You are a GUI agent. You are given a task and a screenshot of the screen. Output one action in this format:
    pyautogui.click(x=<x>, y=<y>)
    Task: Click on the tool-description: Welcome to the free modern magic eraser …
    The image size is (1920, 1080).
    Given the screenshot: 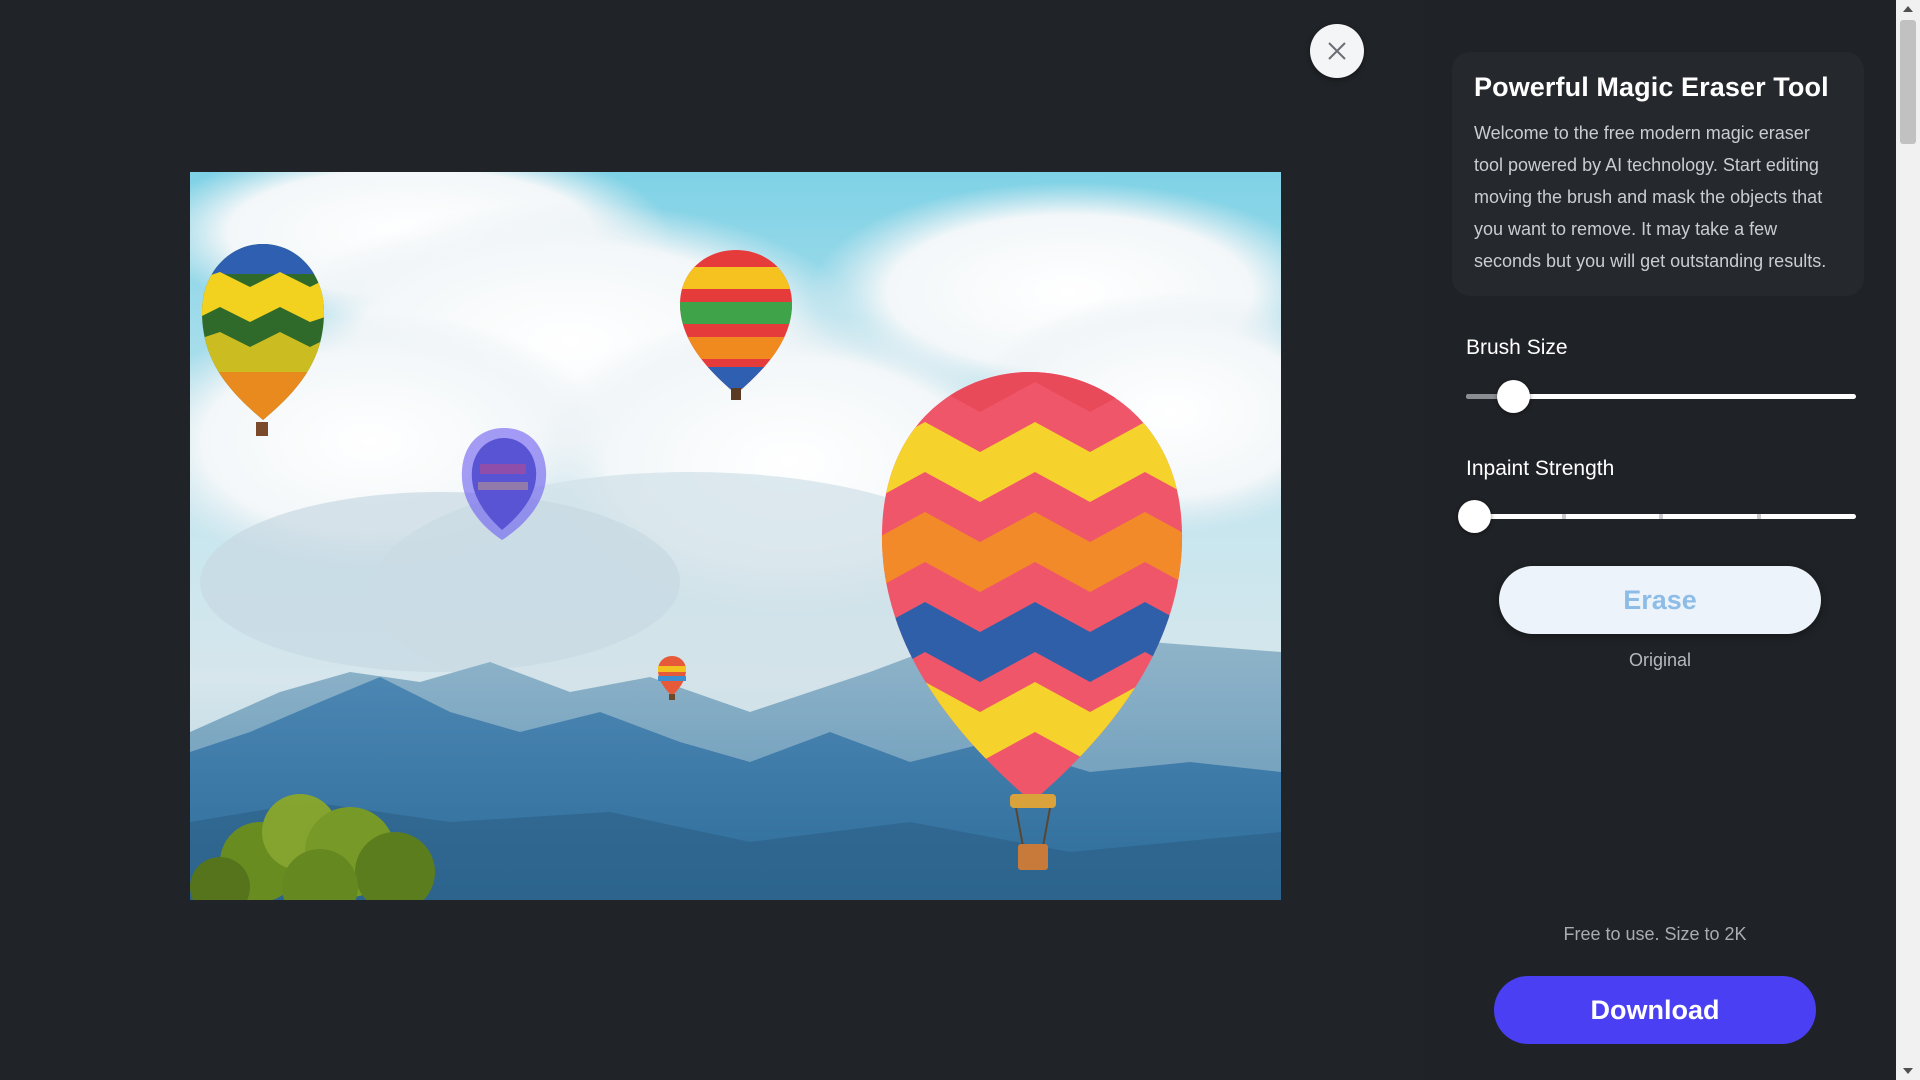 What is the action you would take?
    pyautogui.click(x=1650, y=197)
    